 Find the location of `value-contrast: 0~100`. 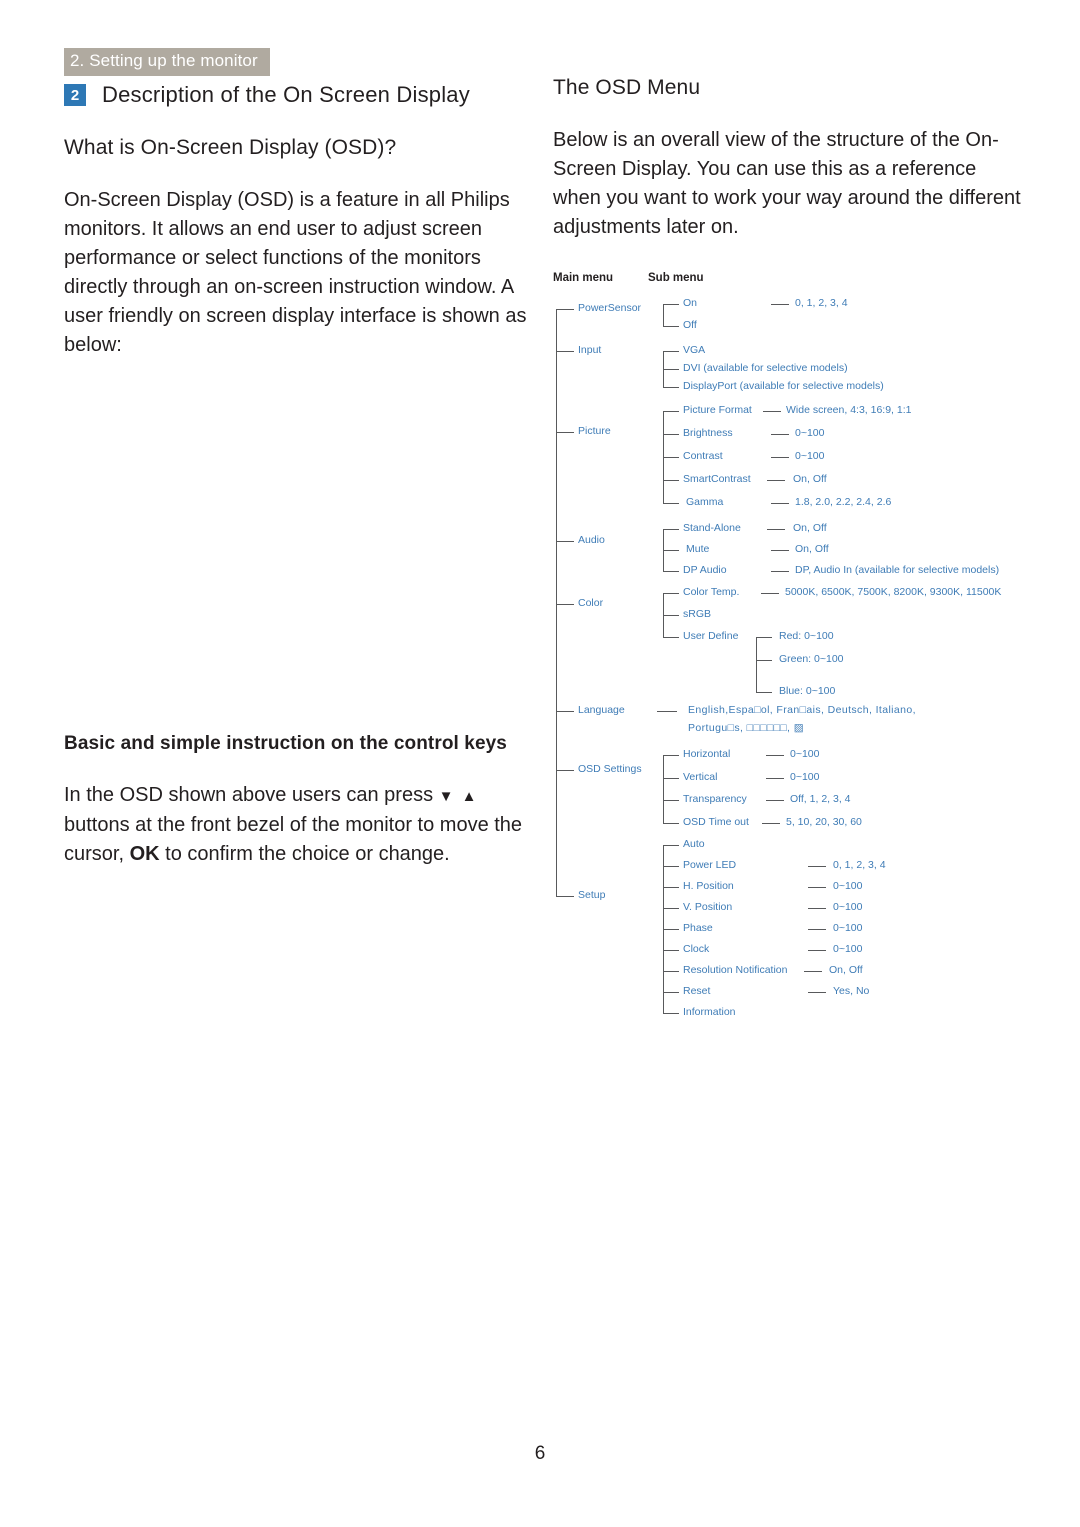

value-contrast: 0~100 is located at coordinates (810, 456).